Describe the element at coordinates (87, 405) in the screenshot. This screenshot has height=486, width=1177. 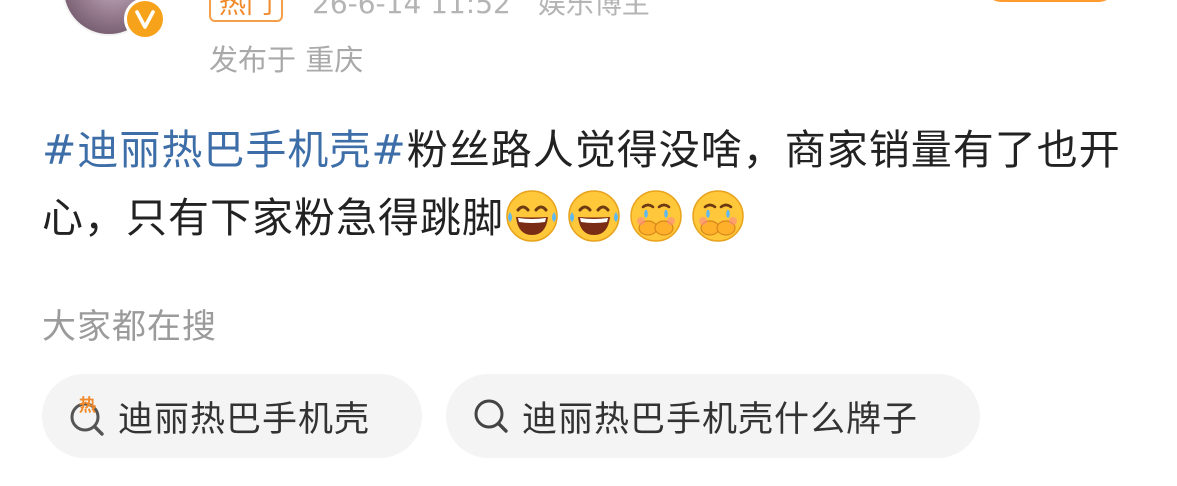
I see `svg-text: 热` at that location.